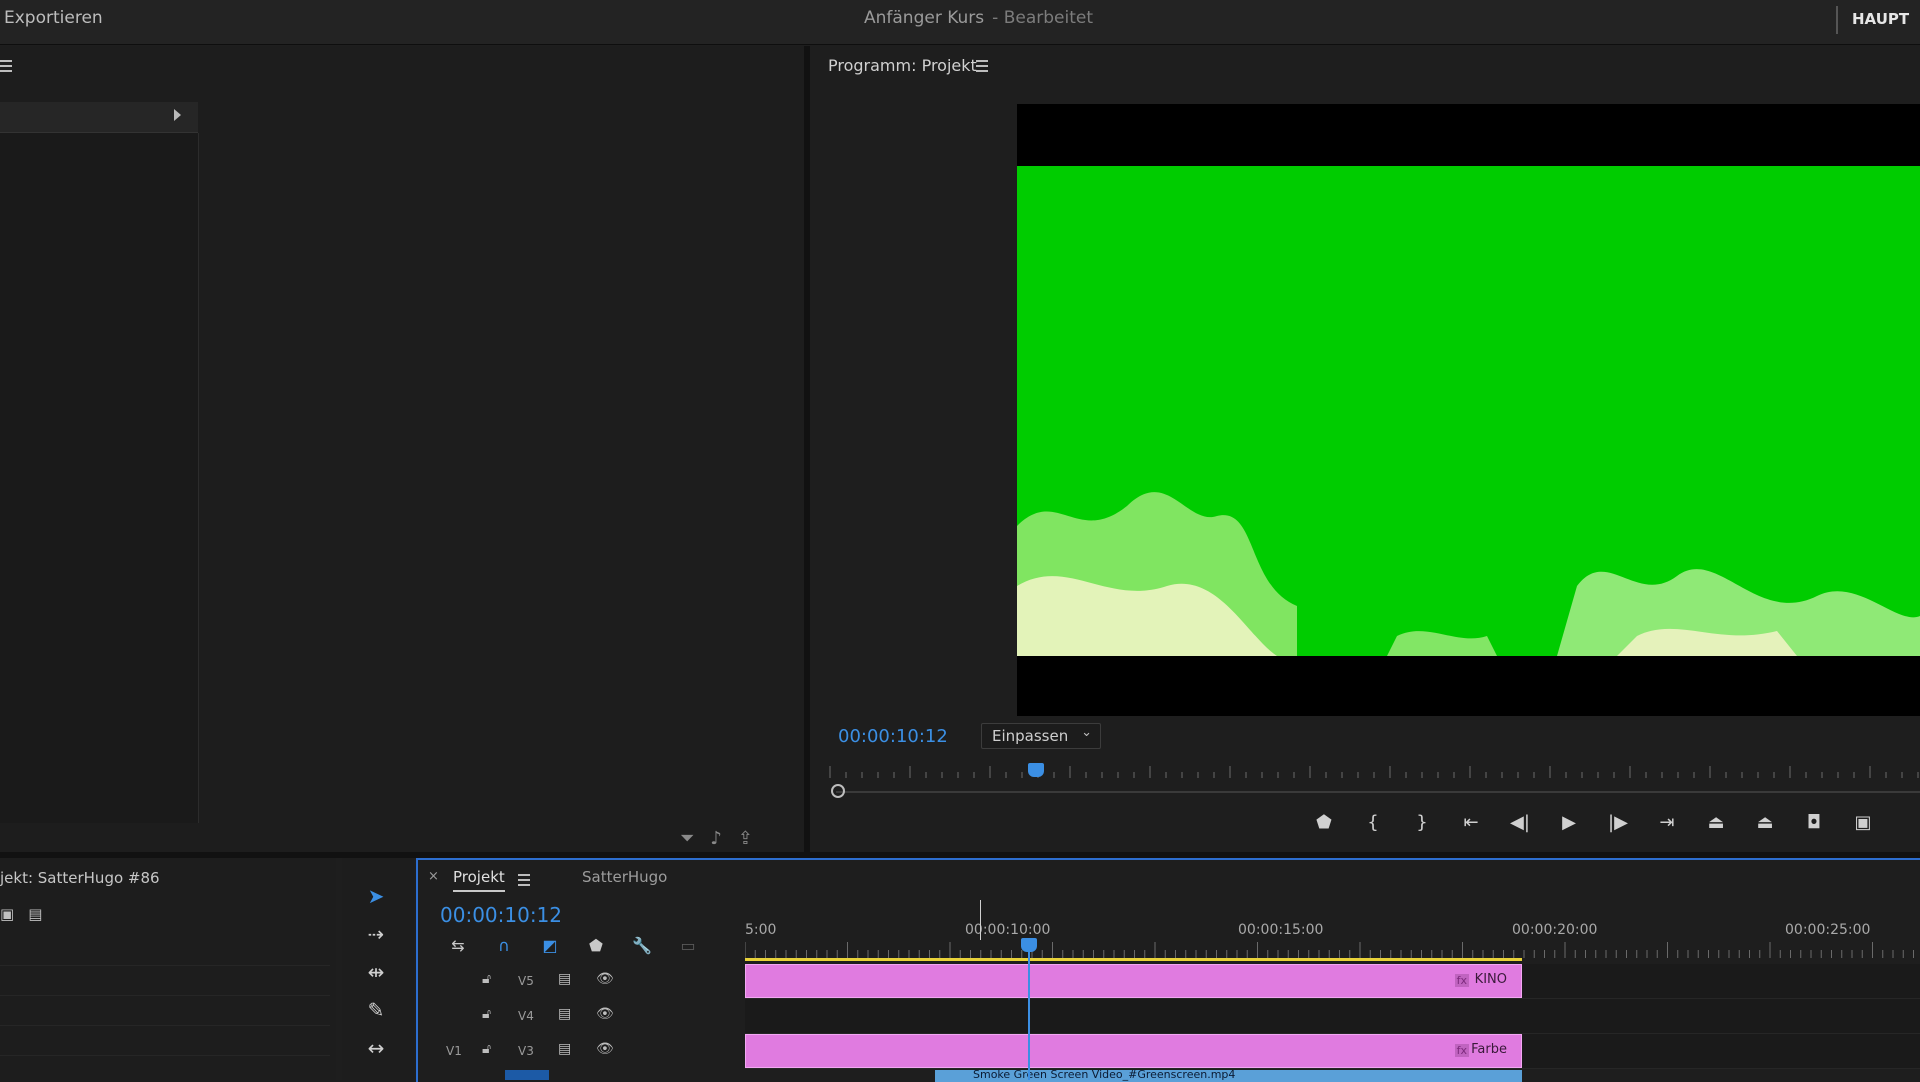 This screenshot has width=1920, height=1082. I want to click on ruler-ticks, so click(1329, 950).